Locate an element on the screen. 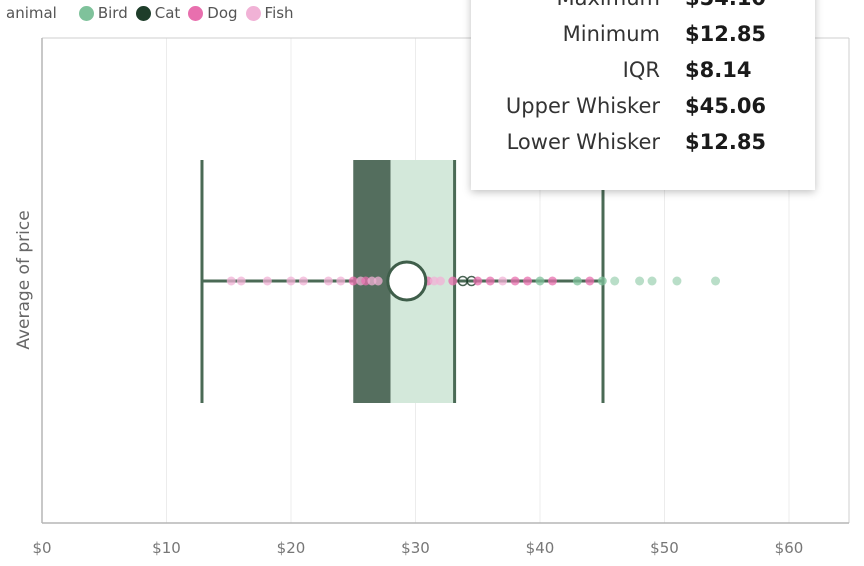 The height and width of the screenshot is (566, 864). tooltip-value: $8.14 is located at coordinates (718, 70).